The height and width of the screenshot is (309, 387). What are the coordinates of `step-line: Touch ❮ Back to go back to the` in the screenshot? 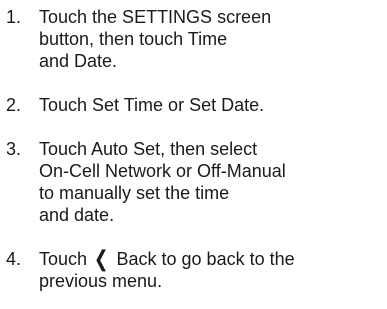 It's located at (211, 259).